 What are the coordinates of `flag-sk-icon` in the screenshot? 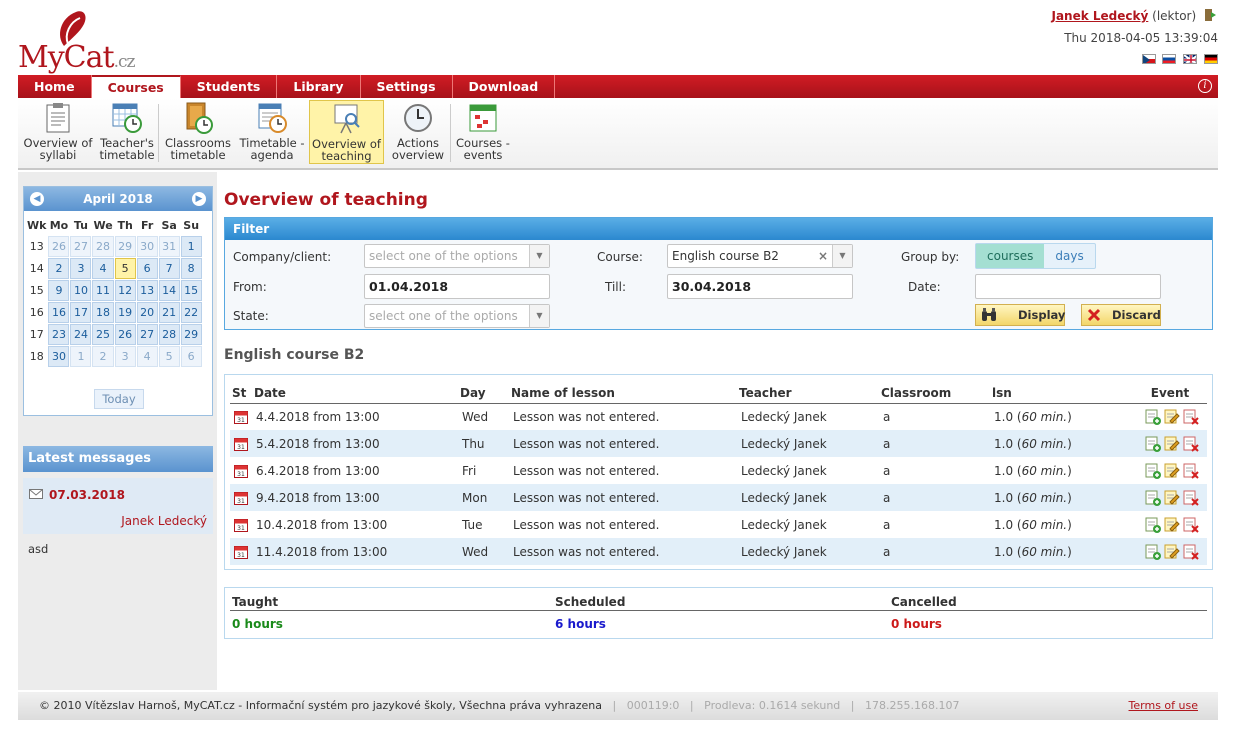 It's located at (1169, 58).